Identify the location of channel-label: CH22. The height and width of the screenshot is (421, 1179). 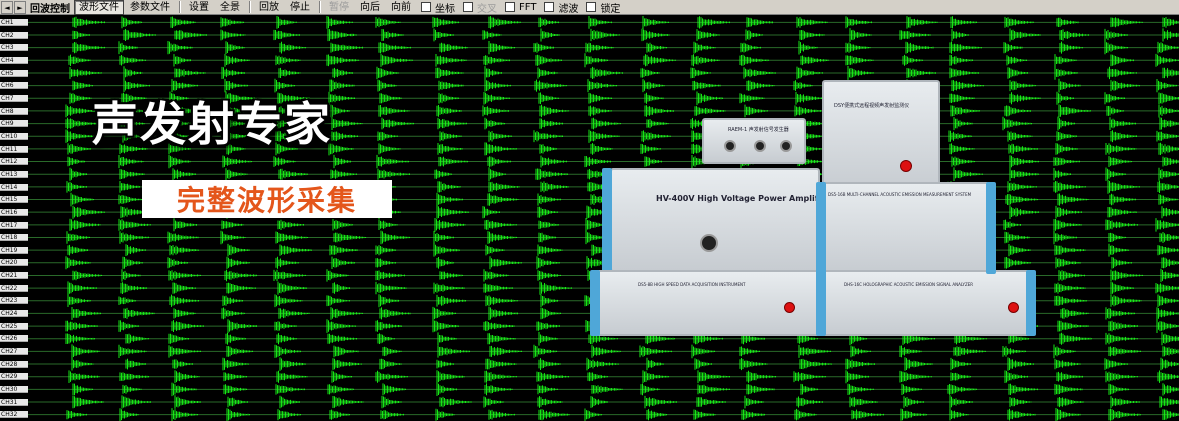
(14, 288).